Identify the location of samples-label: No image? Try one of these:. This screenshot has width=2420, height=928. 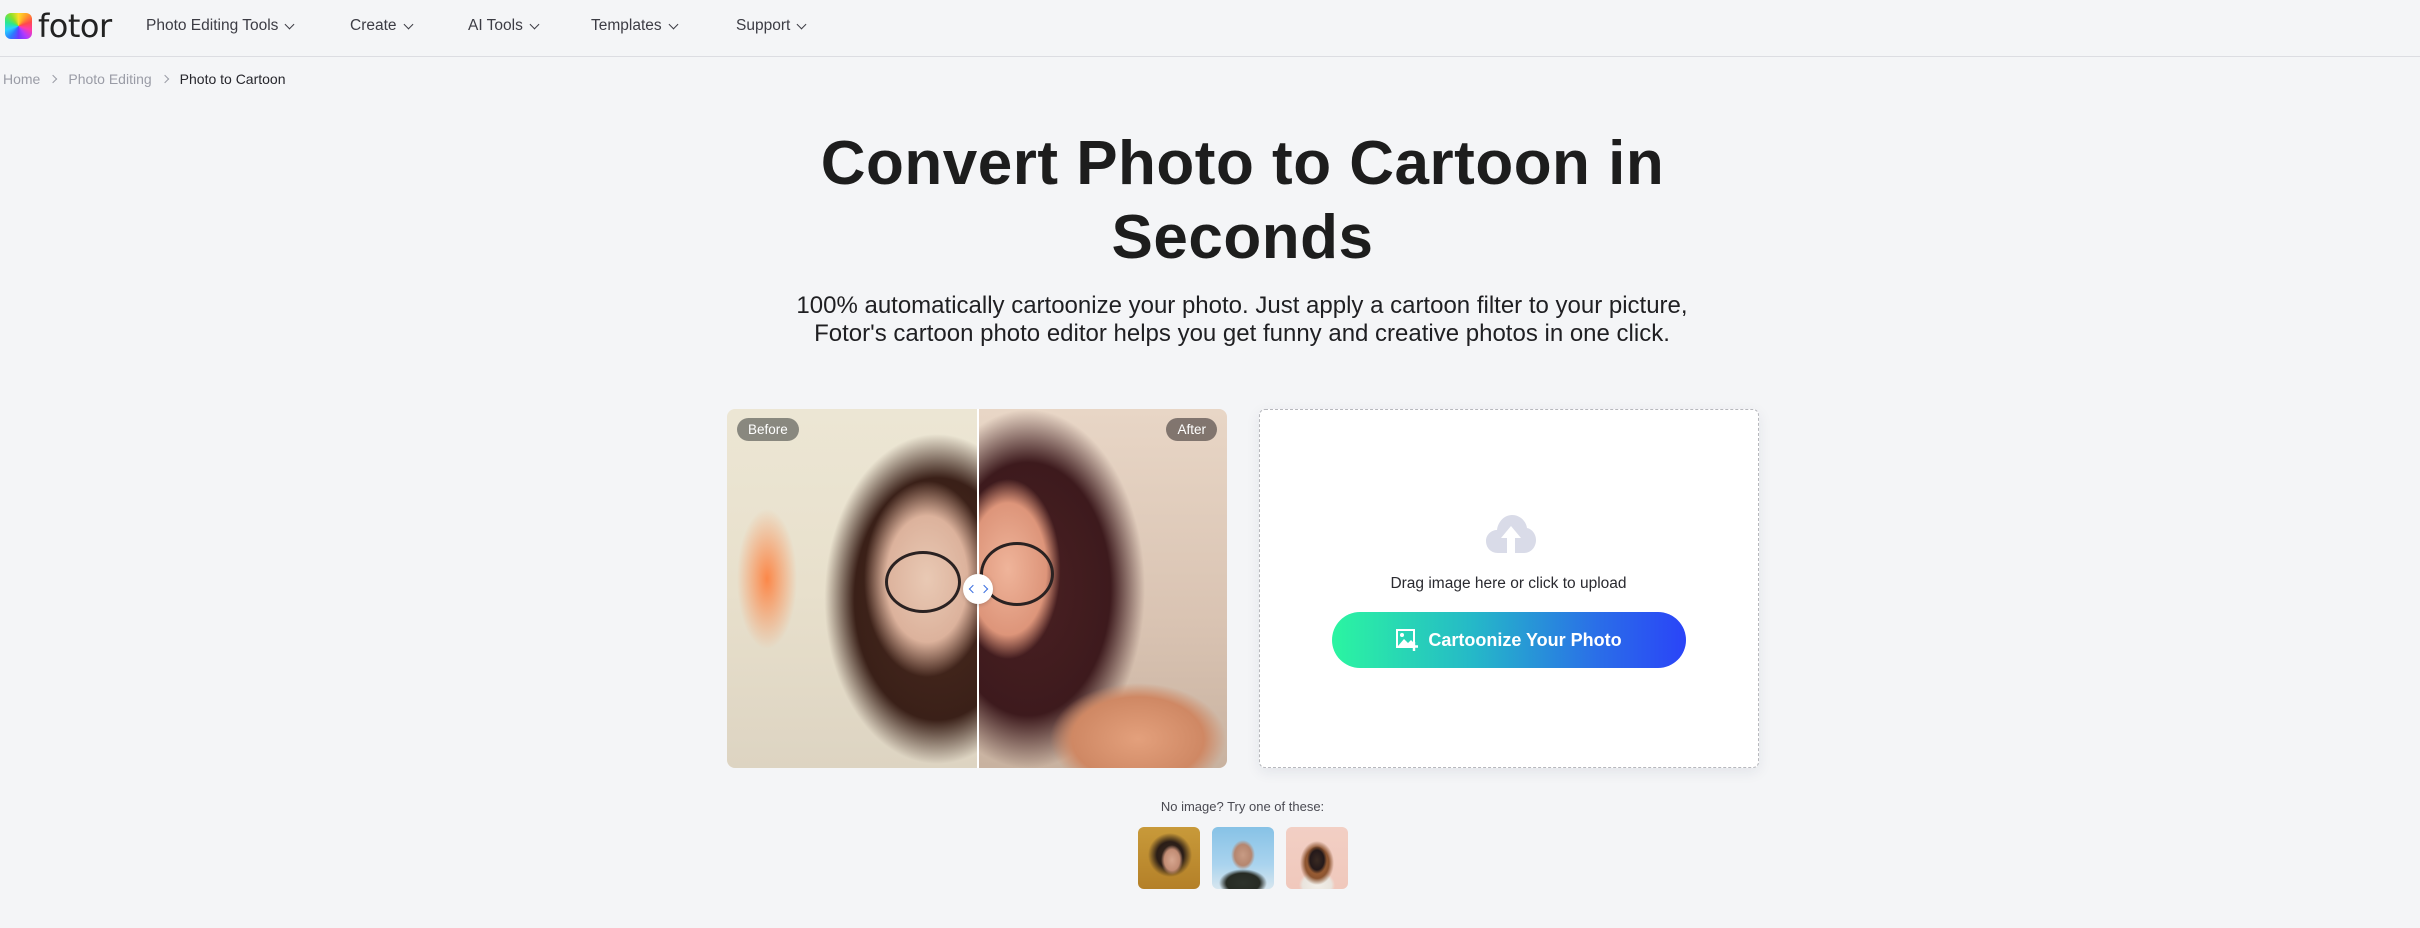
(1242, 806).